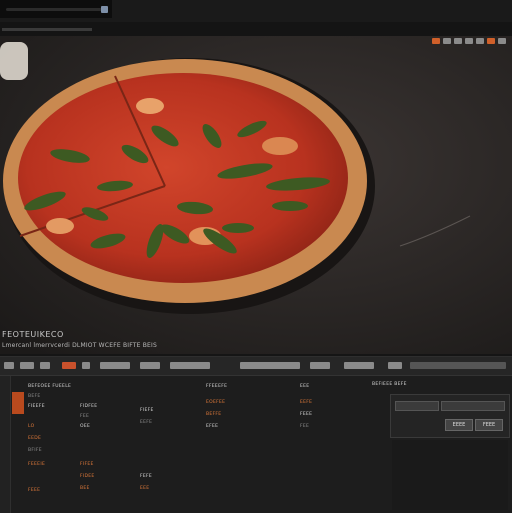 The height and width of the screenshot is (513, 512). What do you see at coordinates (491, 41) in the screenshot?
I see `alert-icon` at bounding box center [491, 41].